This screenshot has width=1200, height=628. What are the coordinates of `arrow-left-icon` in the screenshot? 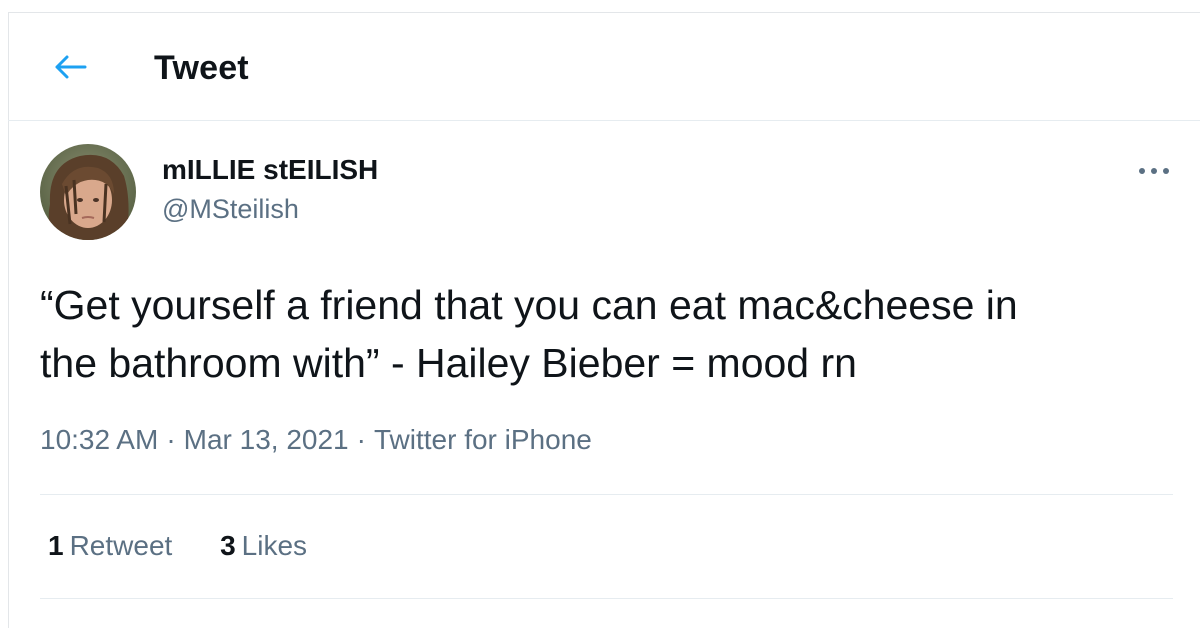 It's located at (71, 67).